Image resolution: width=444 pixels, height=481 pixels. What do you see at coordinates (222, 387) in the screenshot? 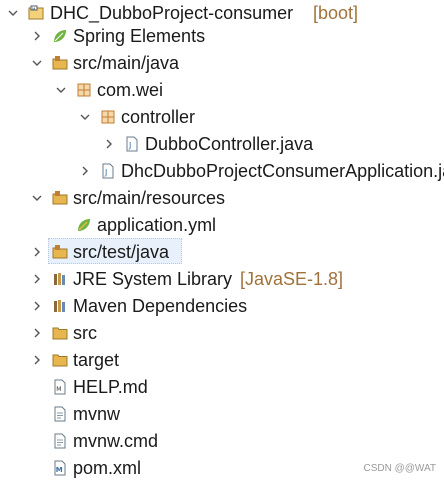
I see `tree-item-help-md: M HELP.md` at bounding box center [222, 387].